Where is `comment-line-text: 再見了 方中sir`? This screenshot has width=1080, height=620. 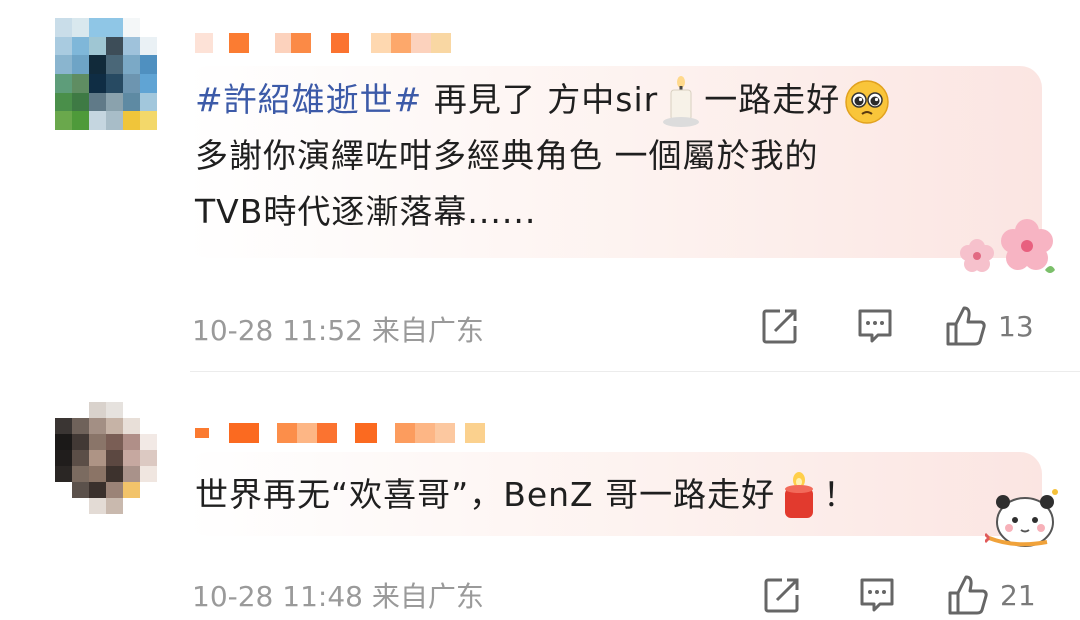 comment-line-text: 再見了 方中sir is located at coordinates (546, 99).